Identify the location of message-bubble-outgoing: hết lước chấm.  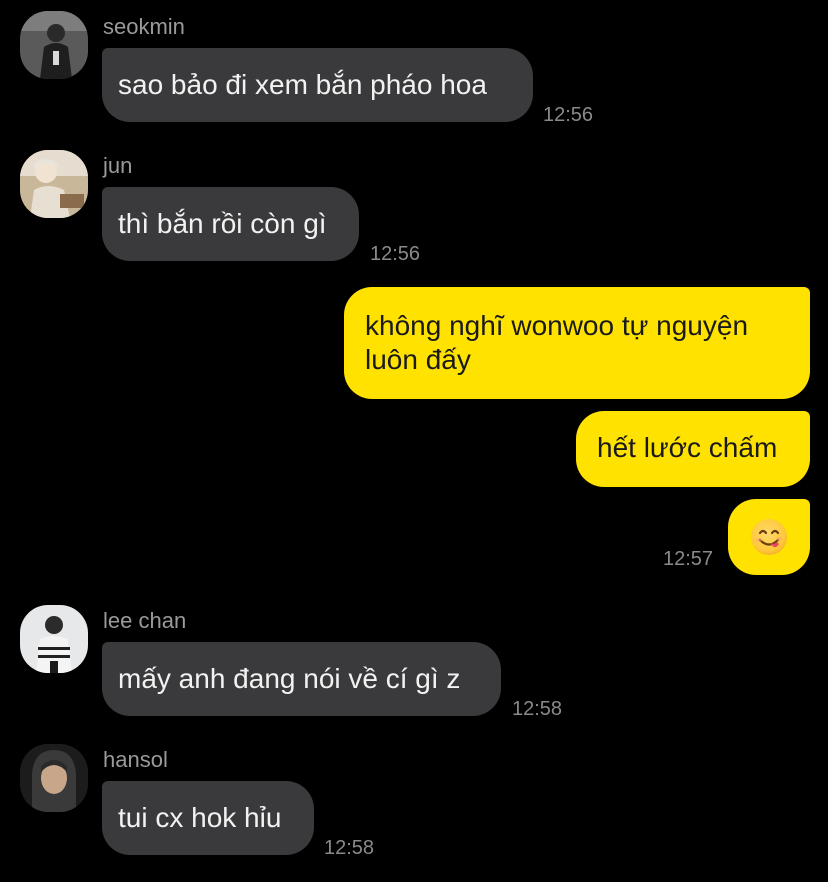
(693, 449).